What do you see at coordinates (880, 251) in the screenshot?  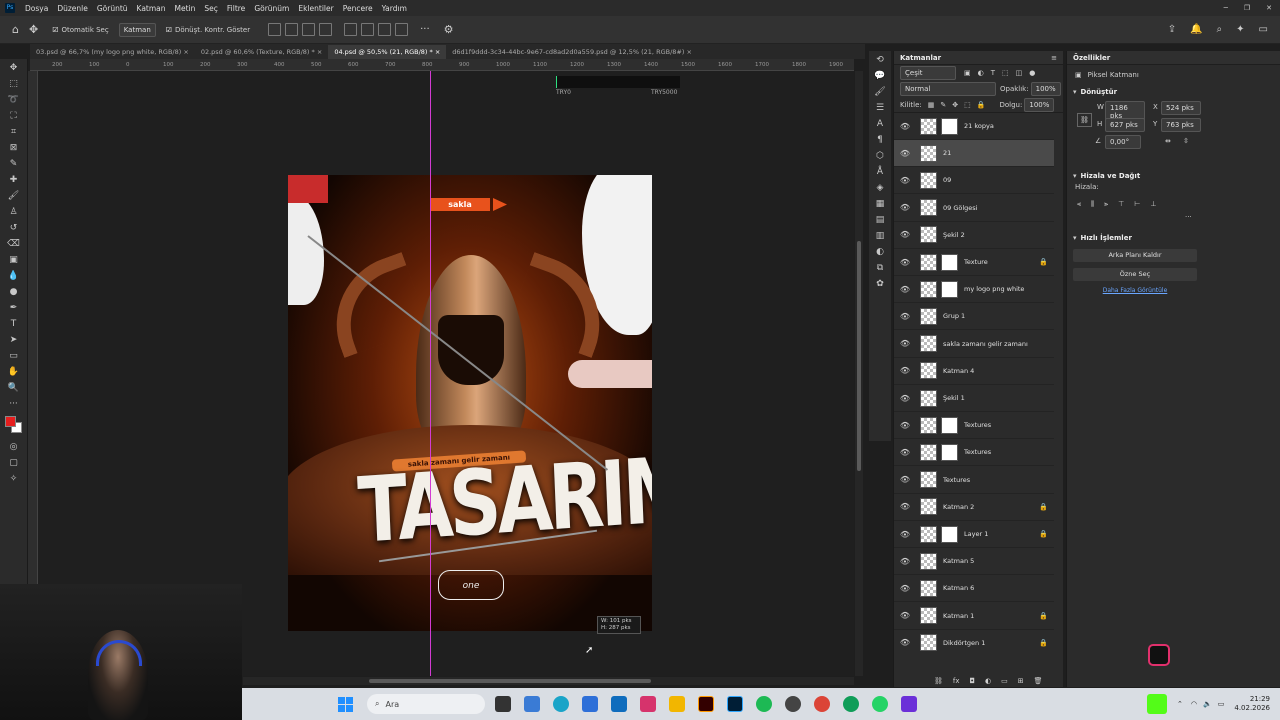 I see `color-panel-icon: ◐` at bounding box center [880, 251].